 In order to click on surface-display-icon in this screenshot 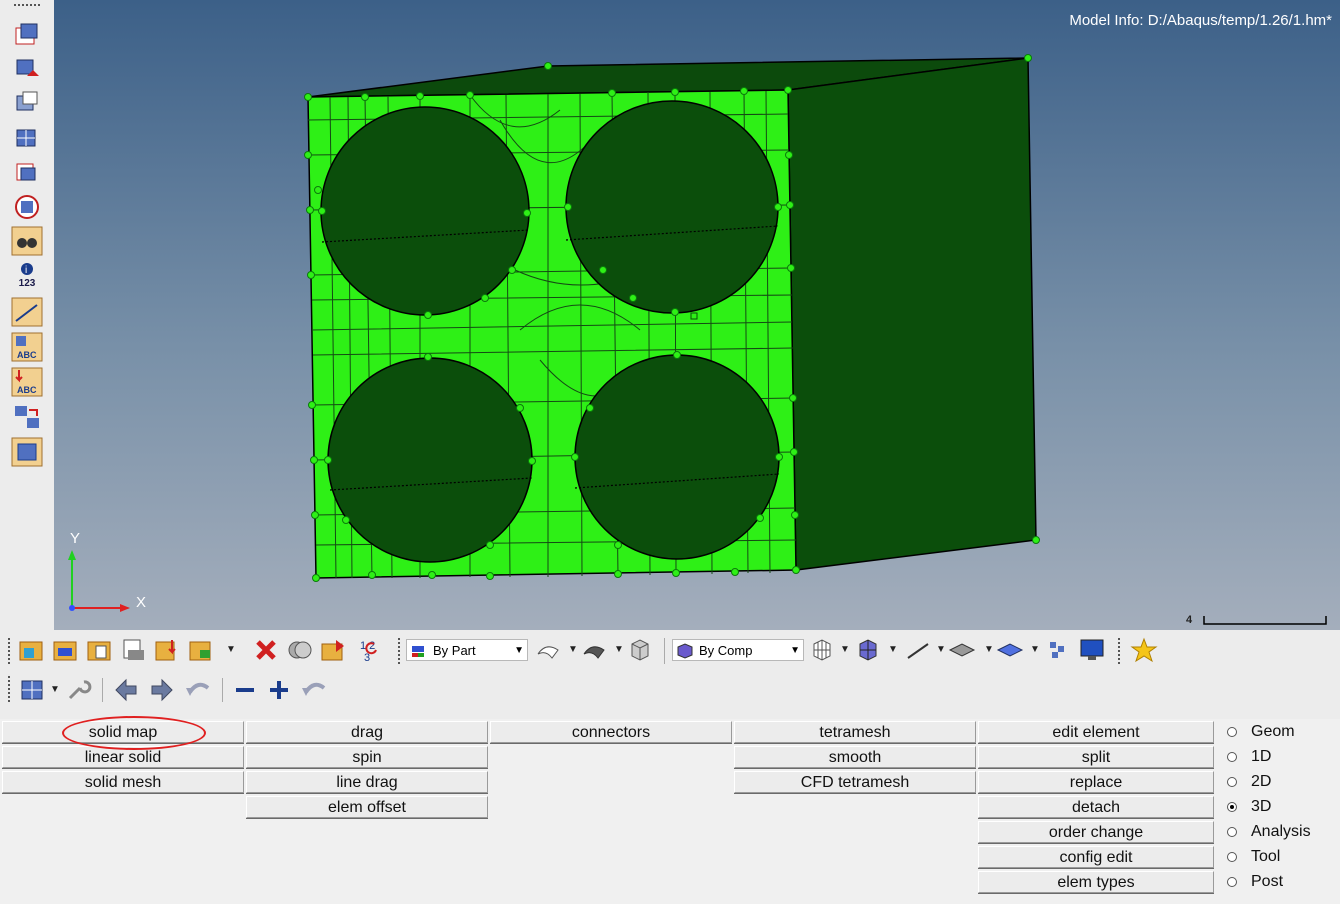, I will do `click(594, 650)`.